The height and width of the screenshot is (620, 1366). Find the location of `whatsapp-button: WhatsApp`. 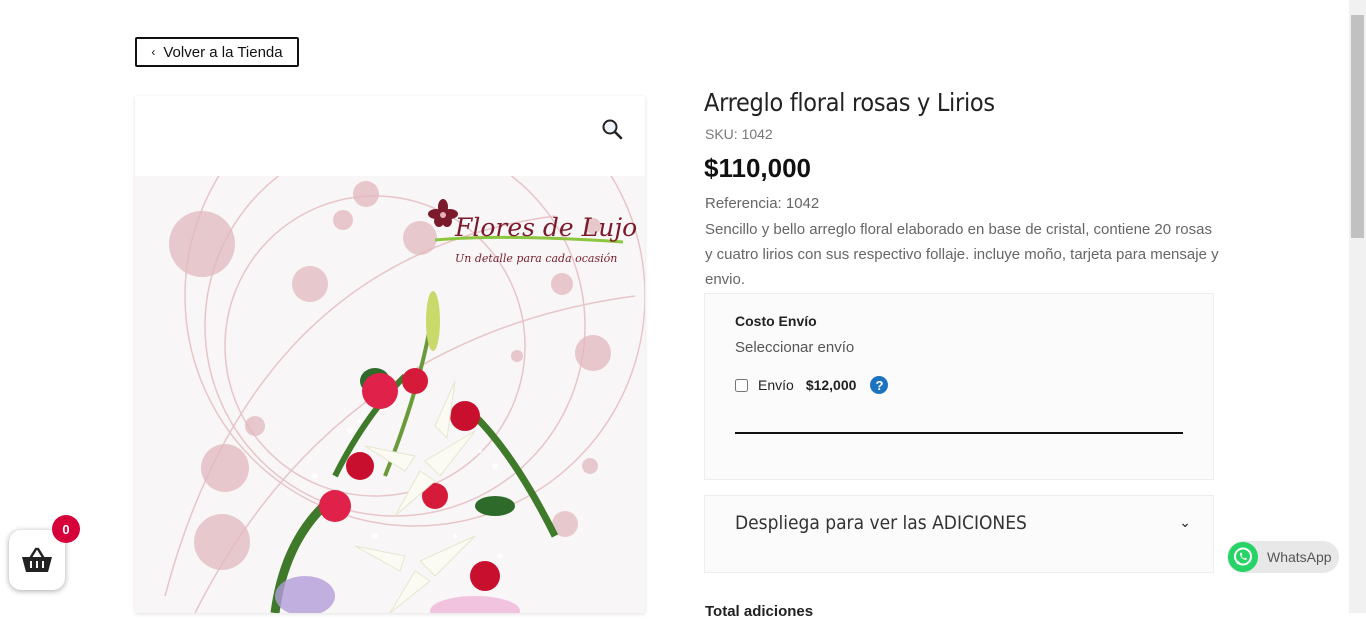

whatsapp-button: WhatsApp is located at coordinates (1283, 557).